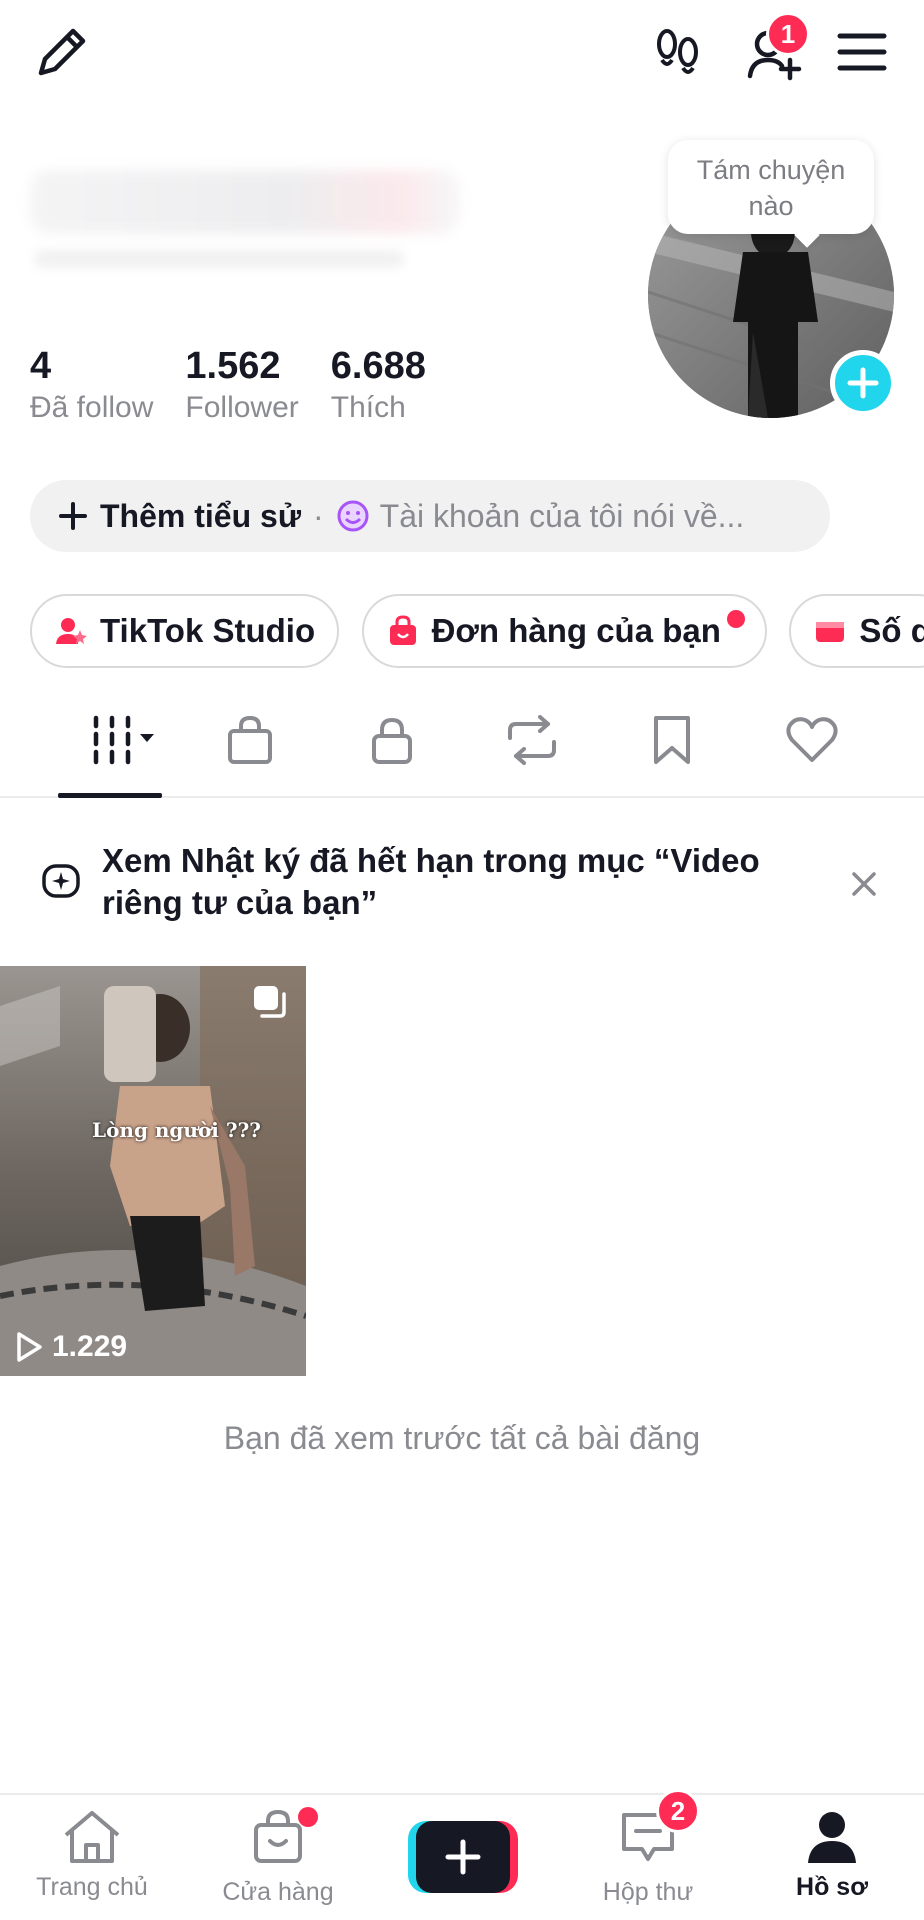 This screenshot has width=924, height=1920. I want to click on grid-icon, so click(123, 740).